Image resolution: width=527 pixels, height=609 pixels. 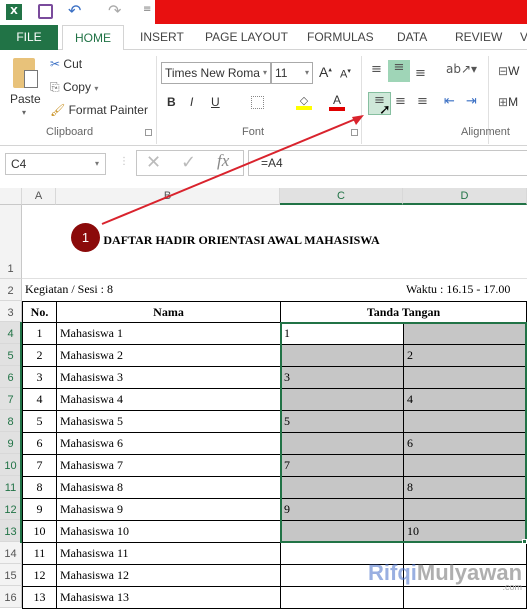 What do you see at coordinates (232, 170) in the screenshot?
I see `annotation-arrow` at bounding box center [232, 170].